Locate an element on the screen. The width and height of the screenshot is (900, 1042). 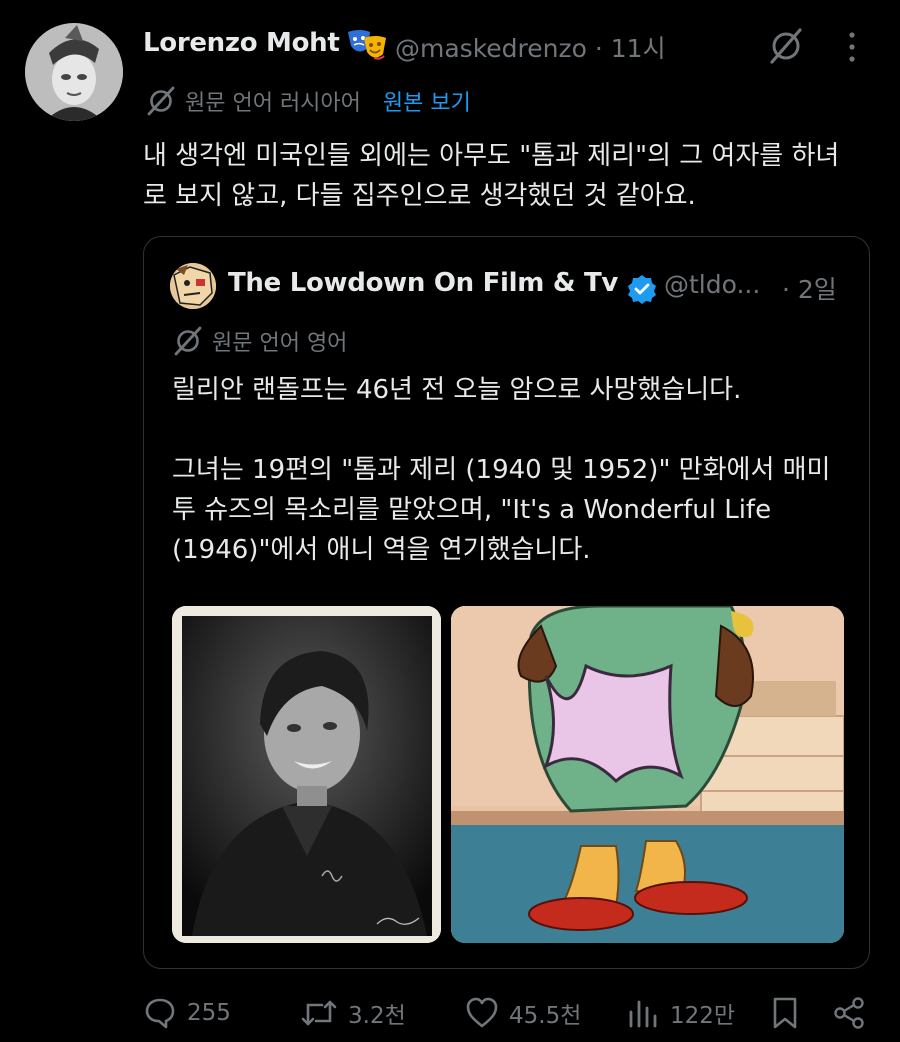
share-button is located at coordinates (849, 1013).